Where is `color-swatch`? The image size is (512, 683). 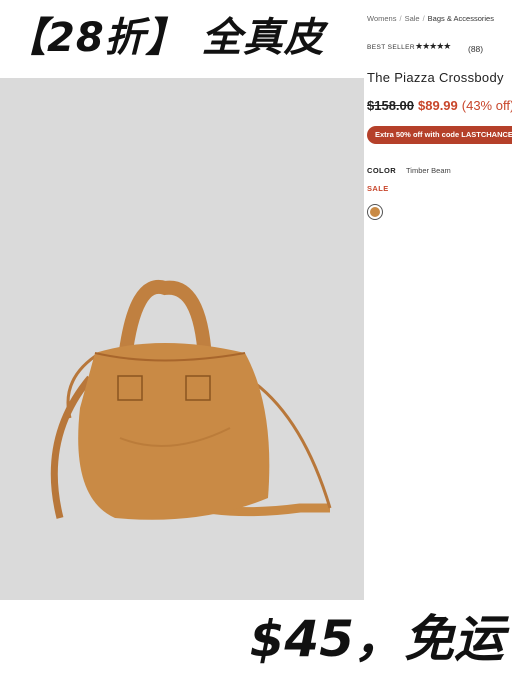
color-swatch is located at coordinates (375, 212).